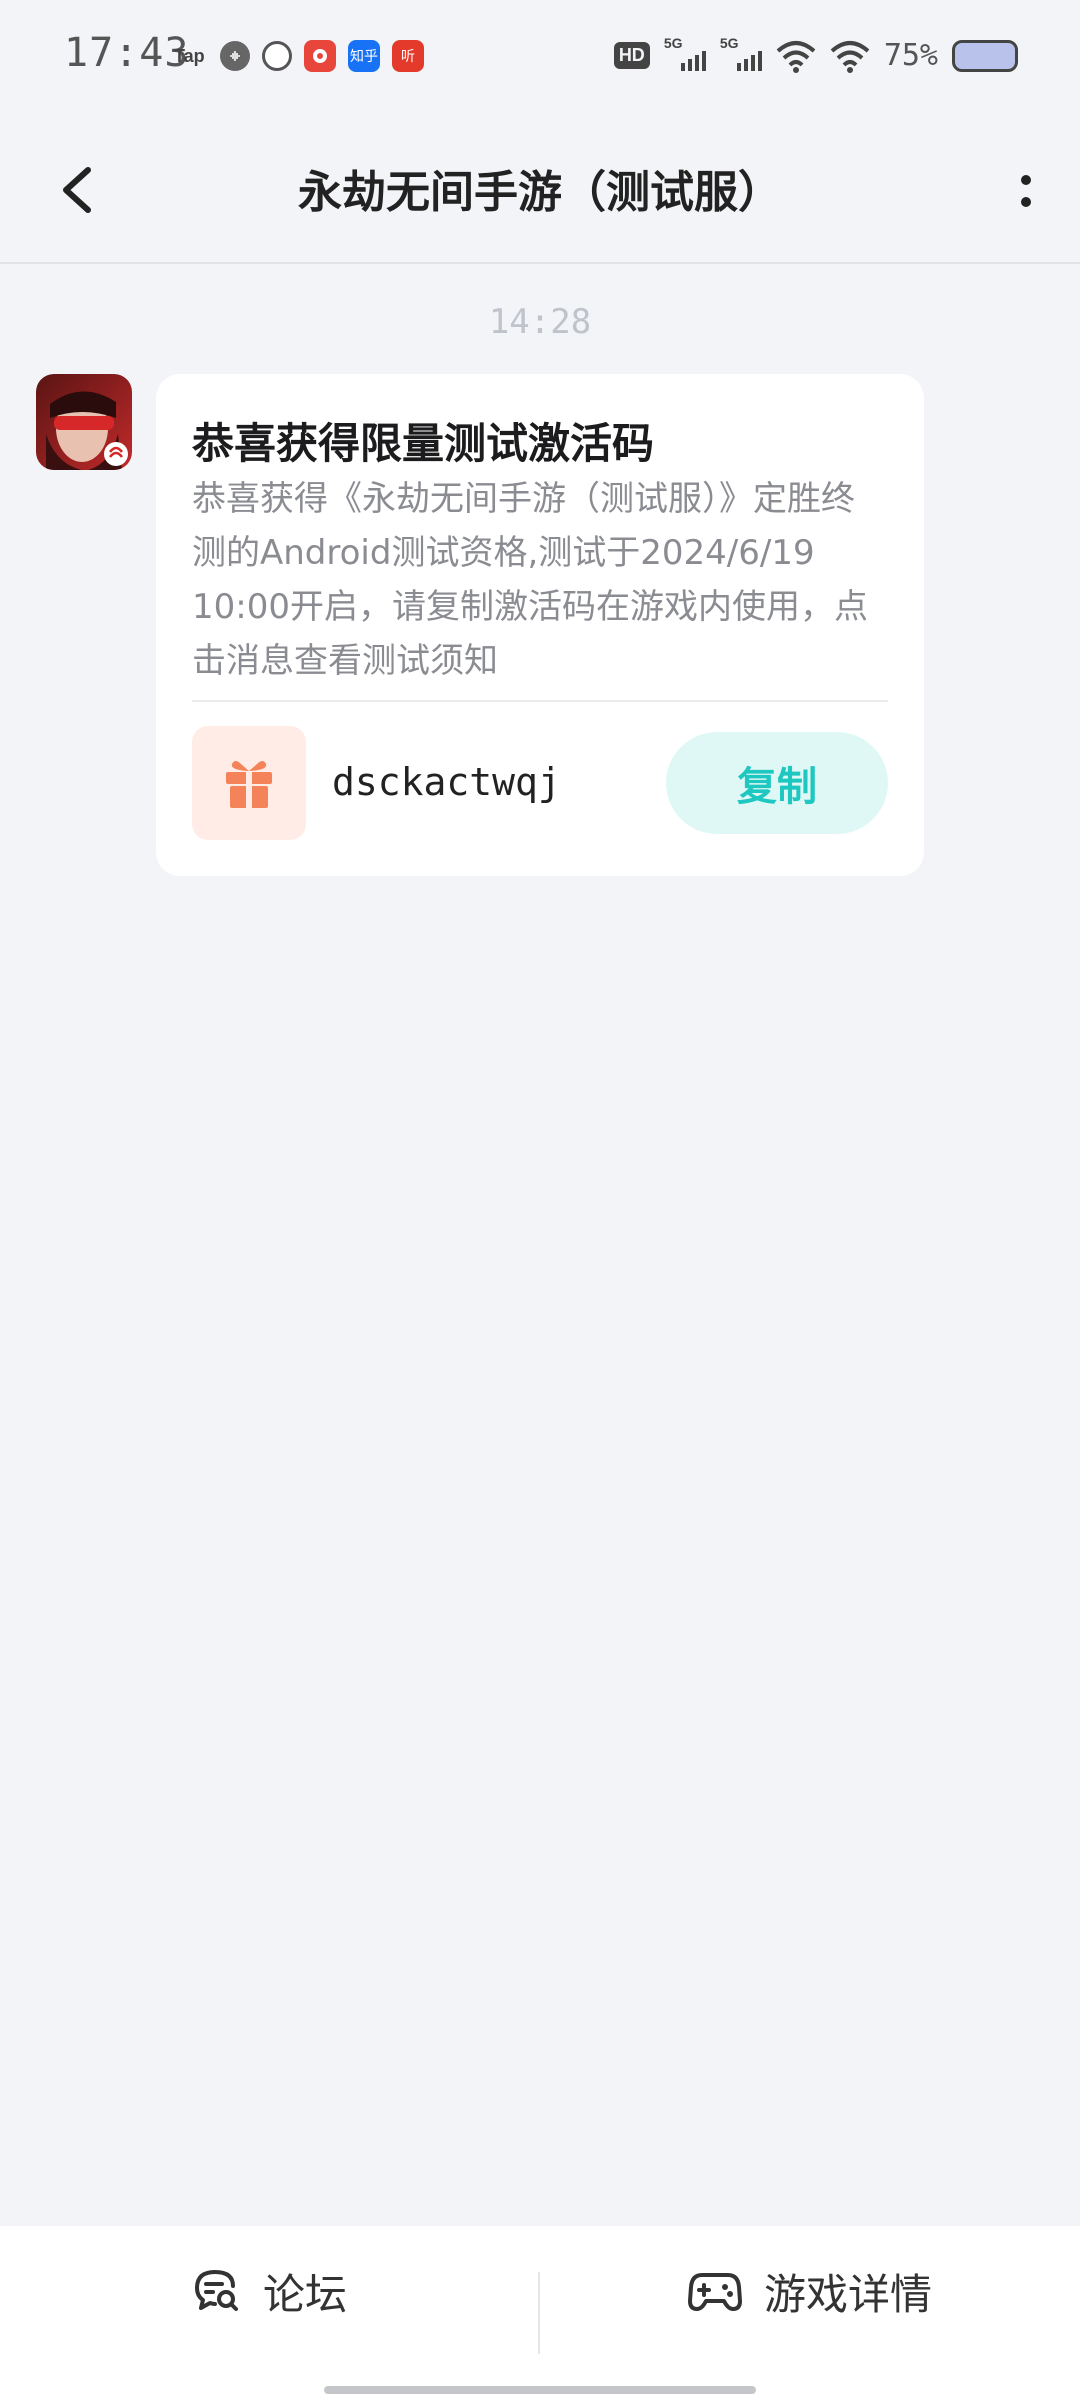 This screenshot has height=2400, width=1080. I want to click on app-header: 永劫无间手游（测试服）, so click(540, 190).